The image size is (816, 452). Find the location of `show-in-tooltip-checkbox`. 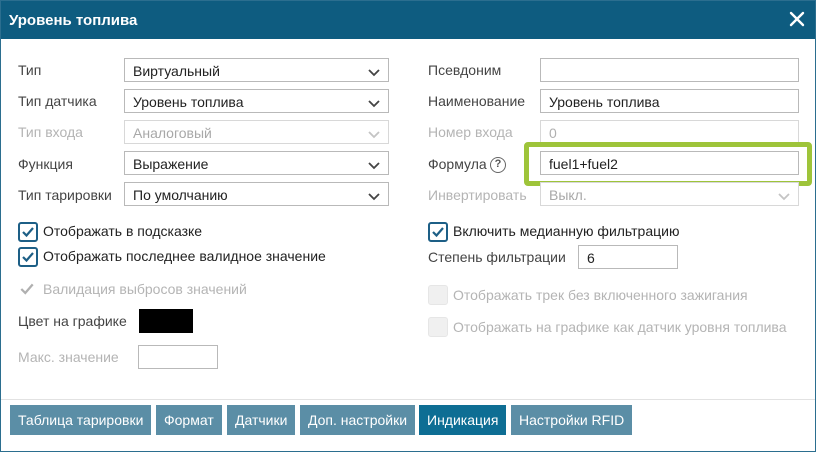

show-in-tooltip-checkbox is located at coordinates (28, 232).